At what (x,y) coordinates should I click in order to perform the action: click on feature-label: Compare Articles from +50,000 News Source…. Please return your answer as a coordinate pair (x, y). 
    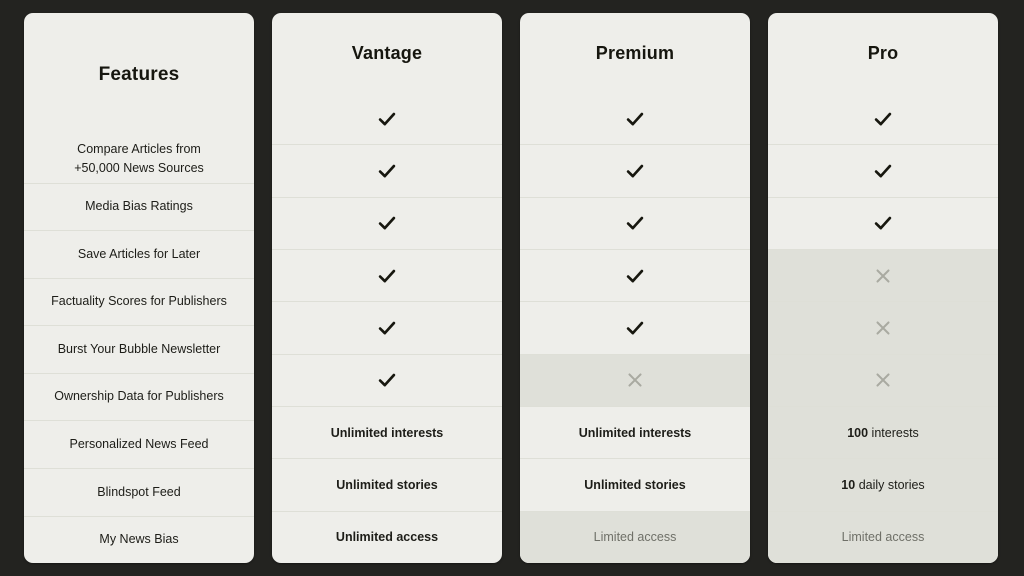
    Looking at the image, I should click on (139, 158).